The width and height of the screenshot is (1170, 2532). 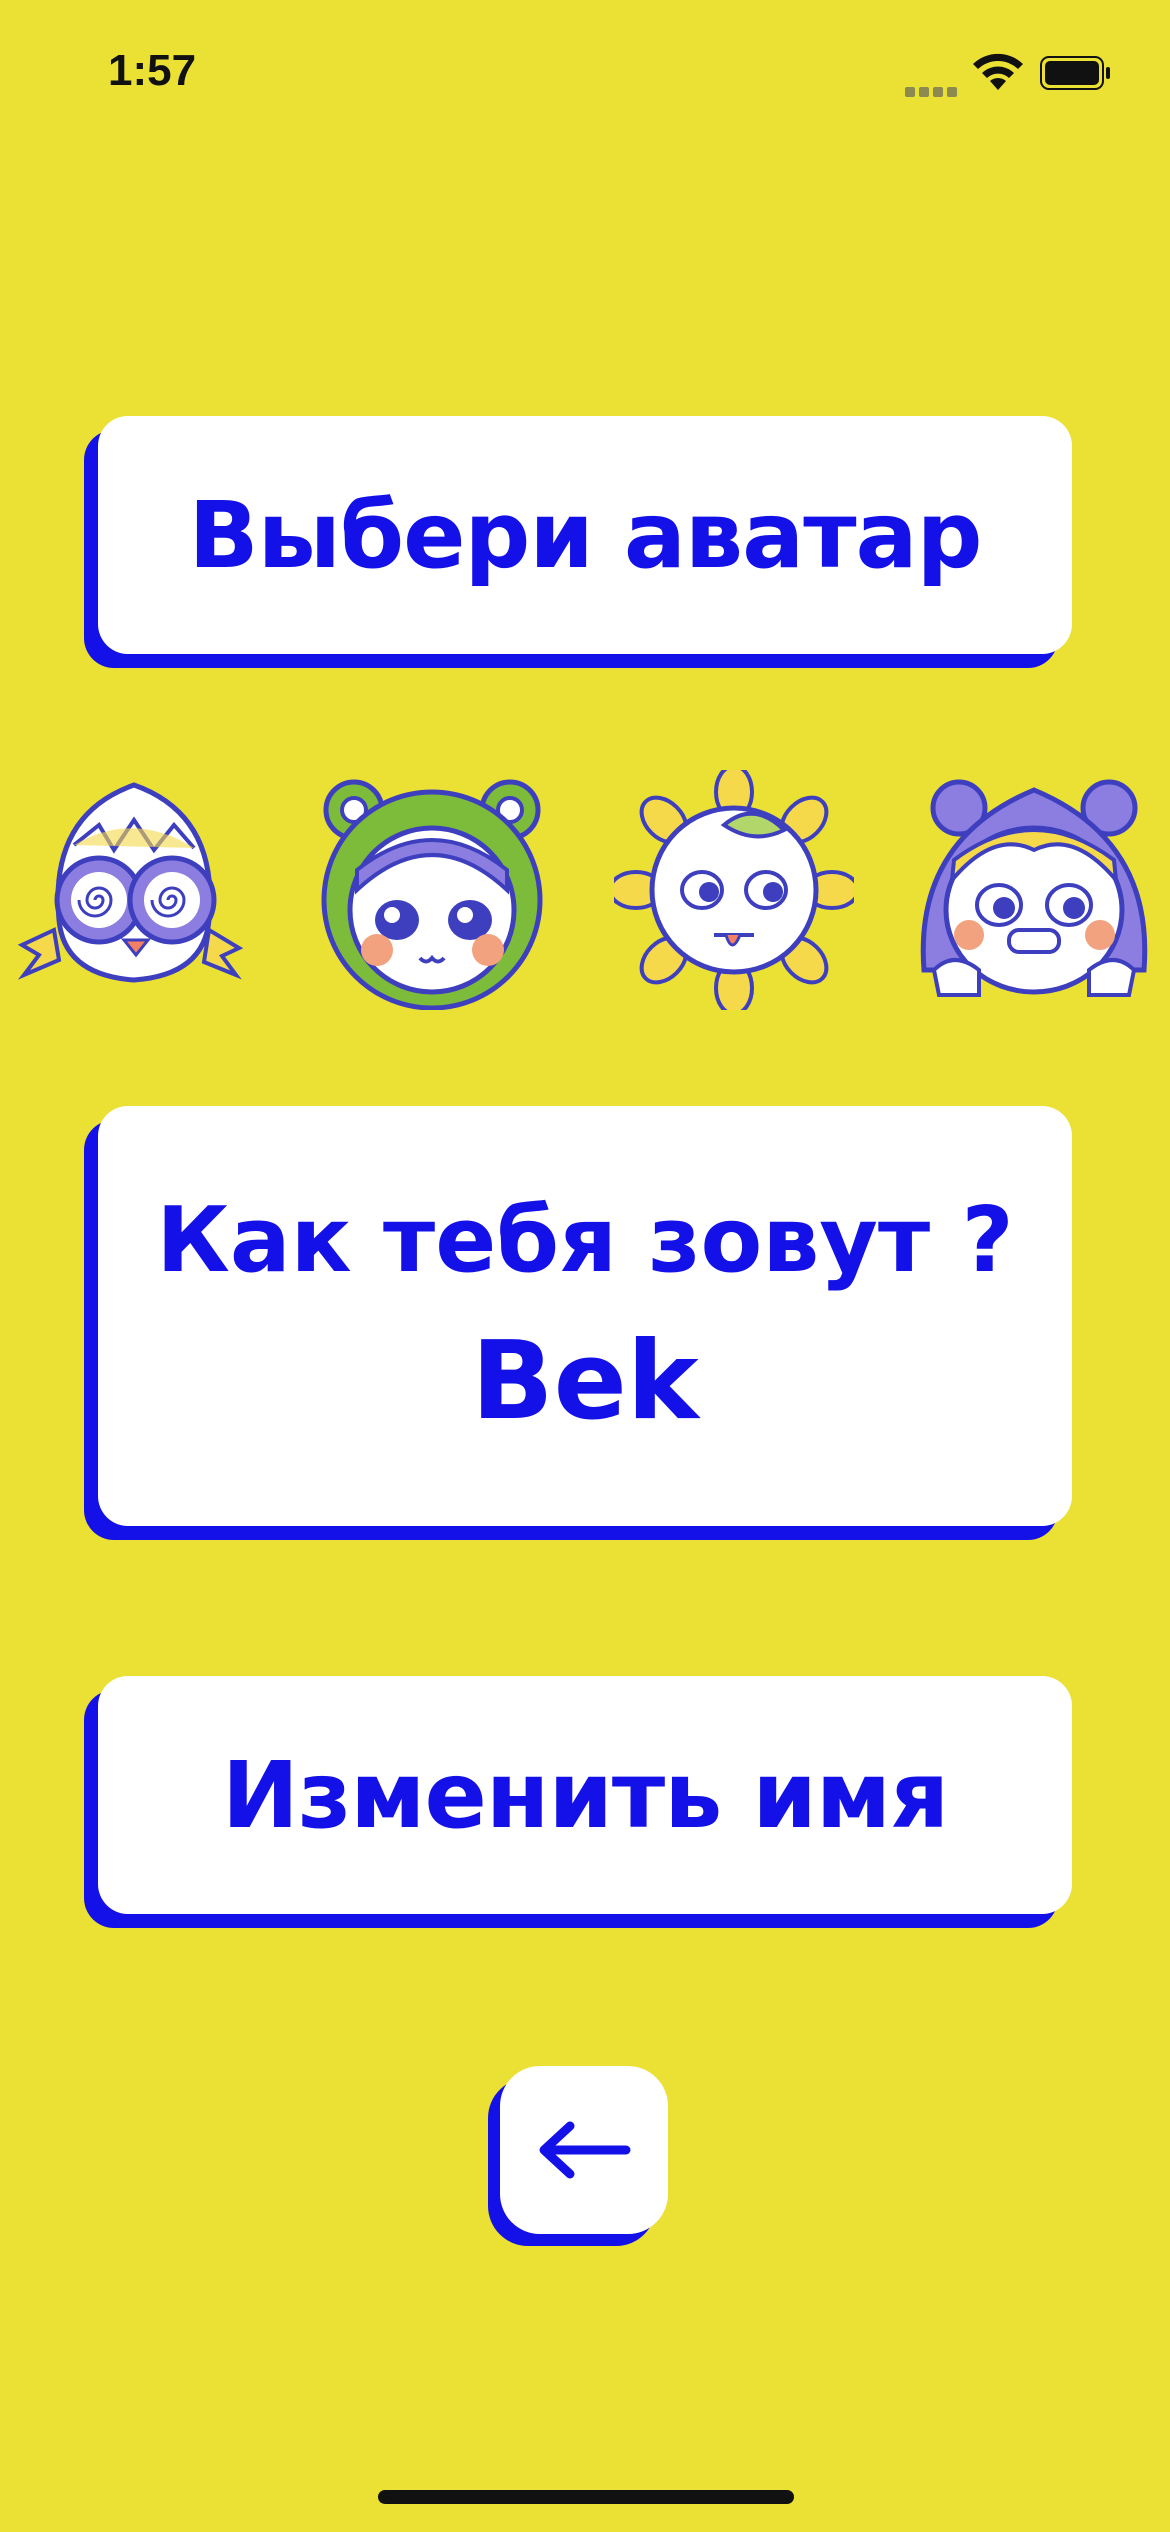 I want to click on frog-hood-avatar, so click(x=432, y=890).